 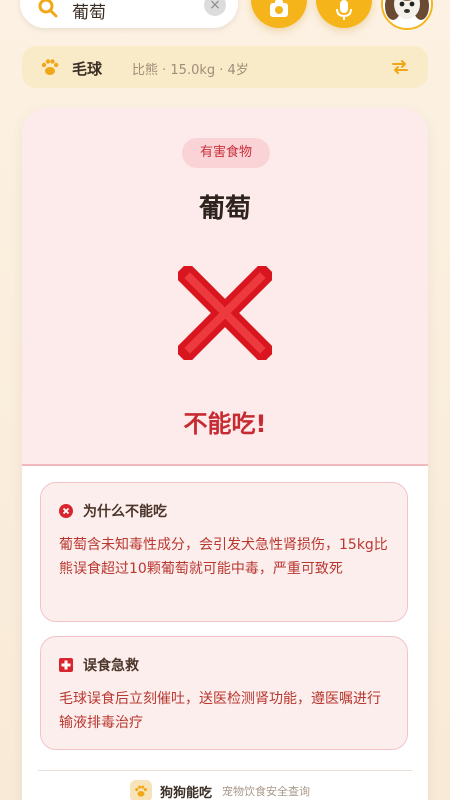 I want to click on app-name: 狗狗能吃, so click(x=186, y=792).